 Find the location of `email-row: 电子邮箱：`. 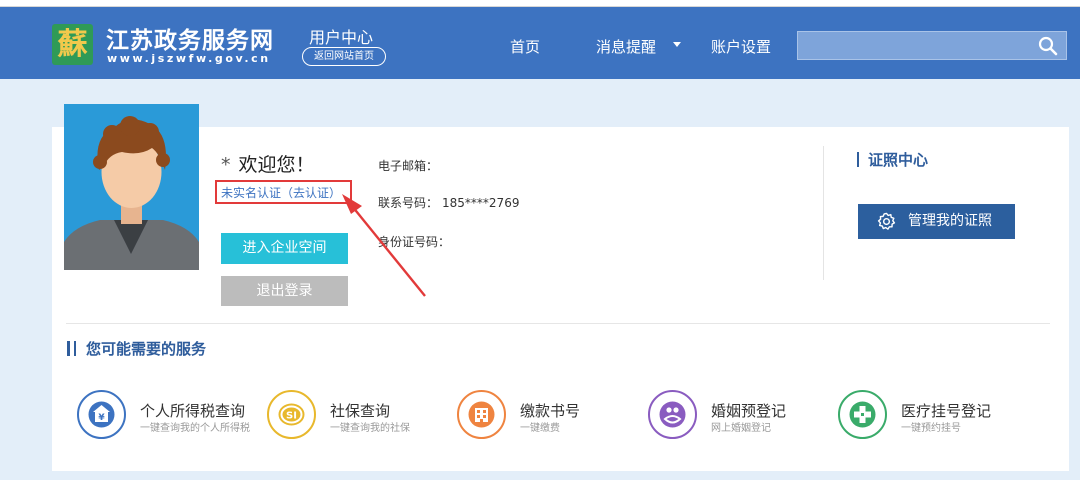

email-row: 电子邮箱： is located at coordinates (408, 165).